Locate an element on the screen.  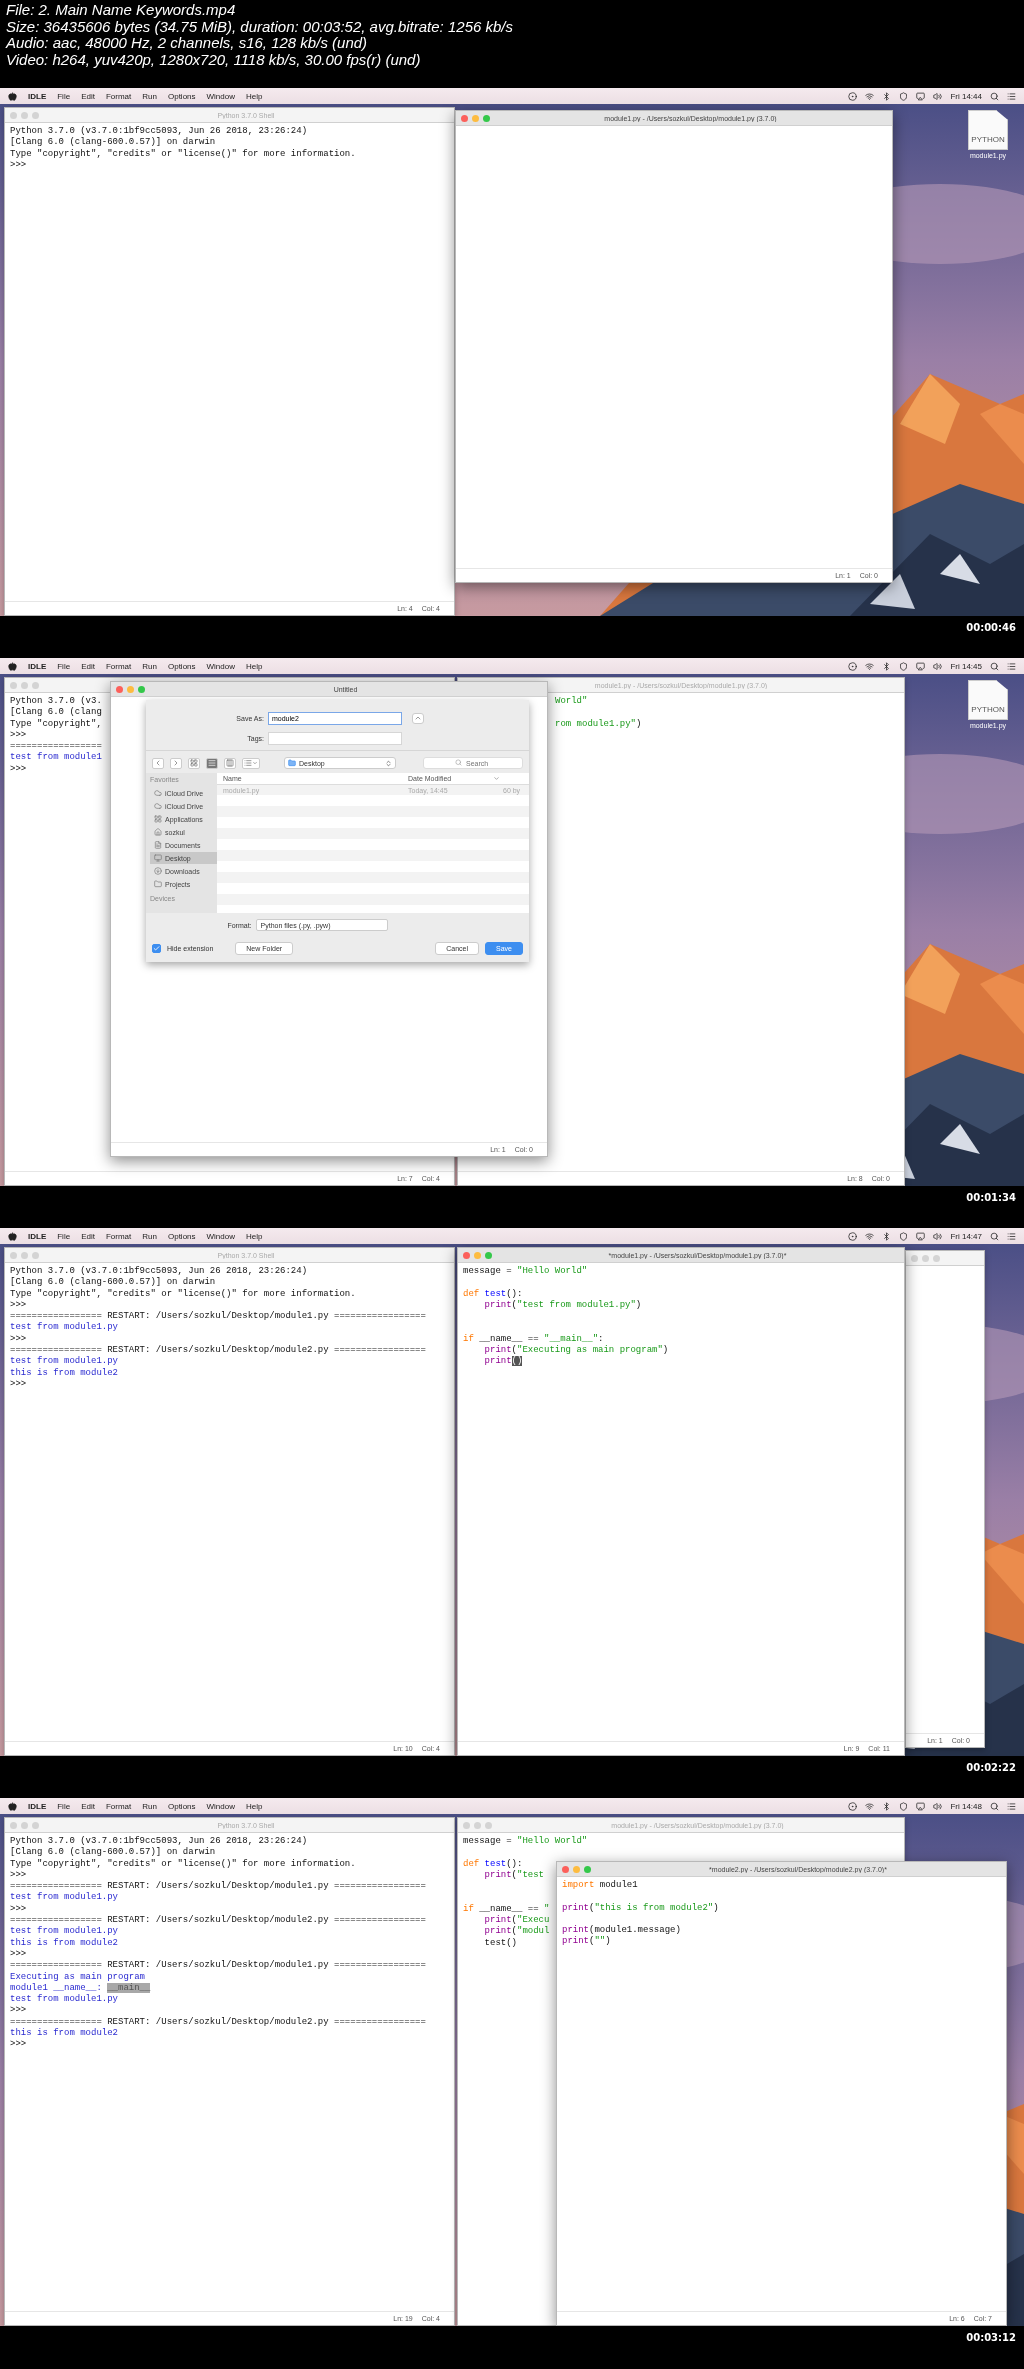
timestamp: 00:03:12 is located at coordinates (991, 2337).